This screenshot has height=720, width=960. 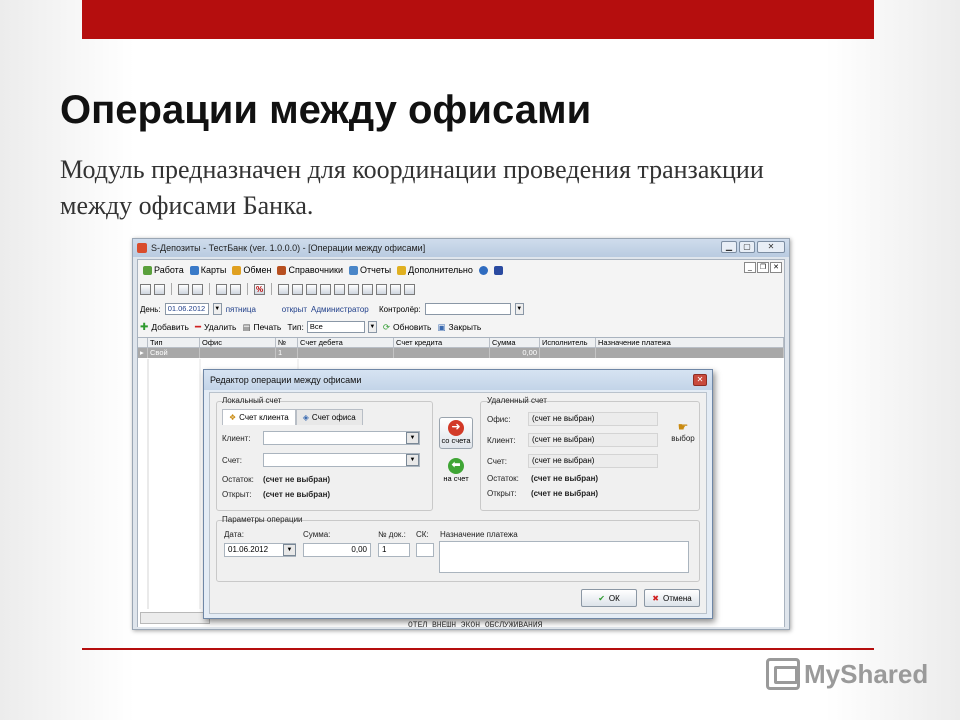 What do you see at coordinates (339, 289) in the screenshot?
I see `print-preview-icon` at bounding box center [339, 289].